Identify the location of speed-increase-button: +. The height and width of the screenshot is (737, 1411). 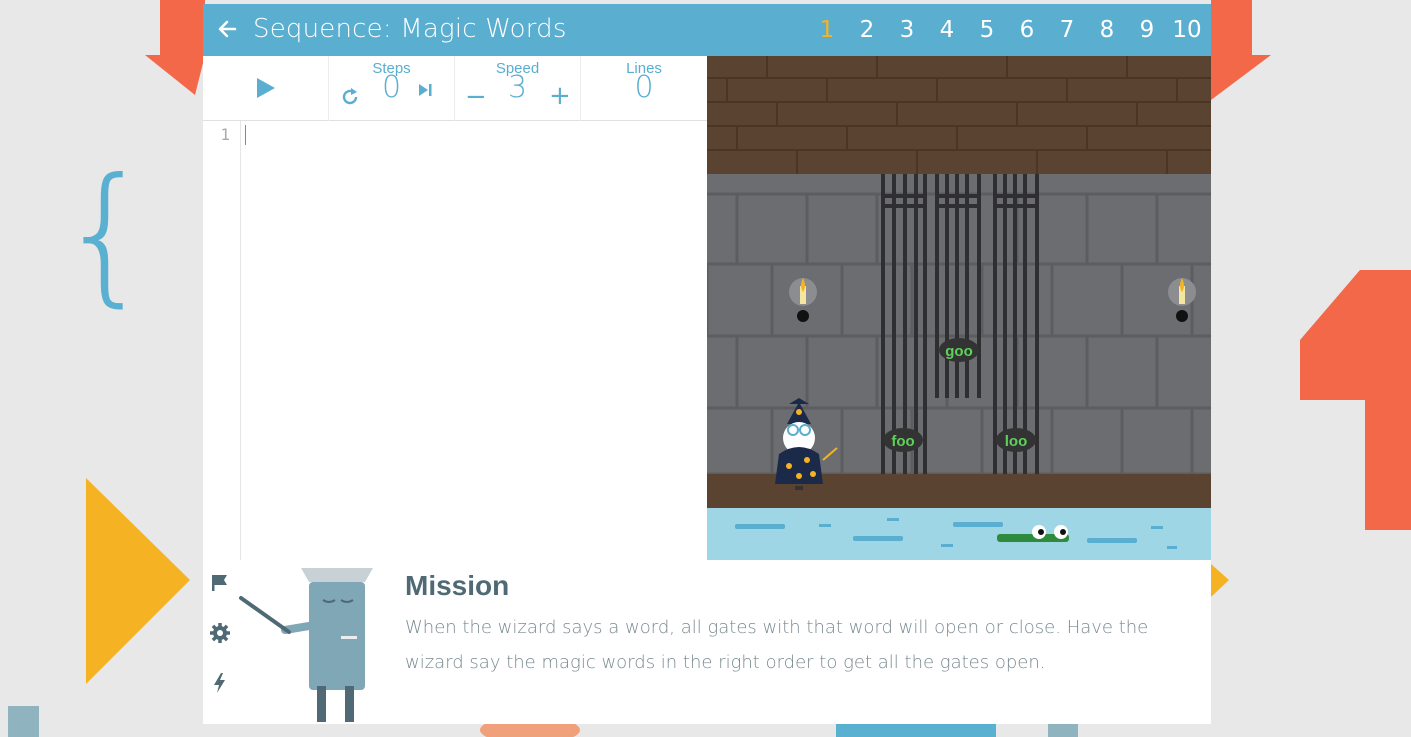
(560, 96).